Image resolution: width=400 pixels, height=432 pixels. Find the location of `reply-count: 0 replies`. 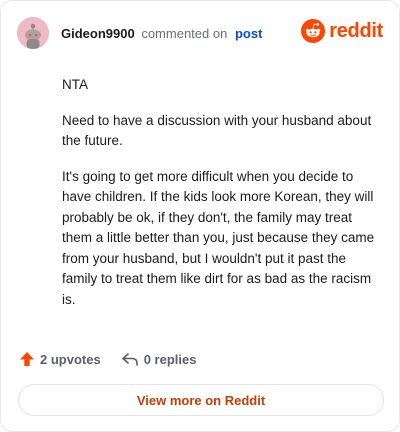

reply-count: 0 replies is located at coordinates (170, 359).